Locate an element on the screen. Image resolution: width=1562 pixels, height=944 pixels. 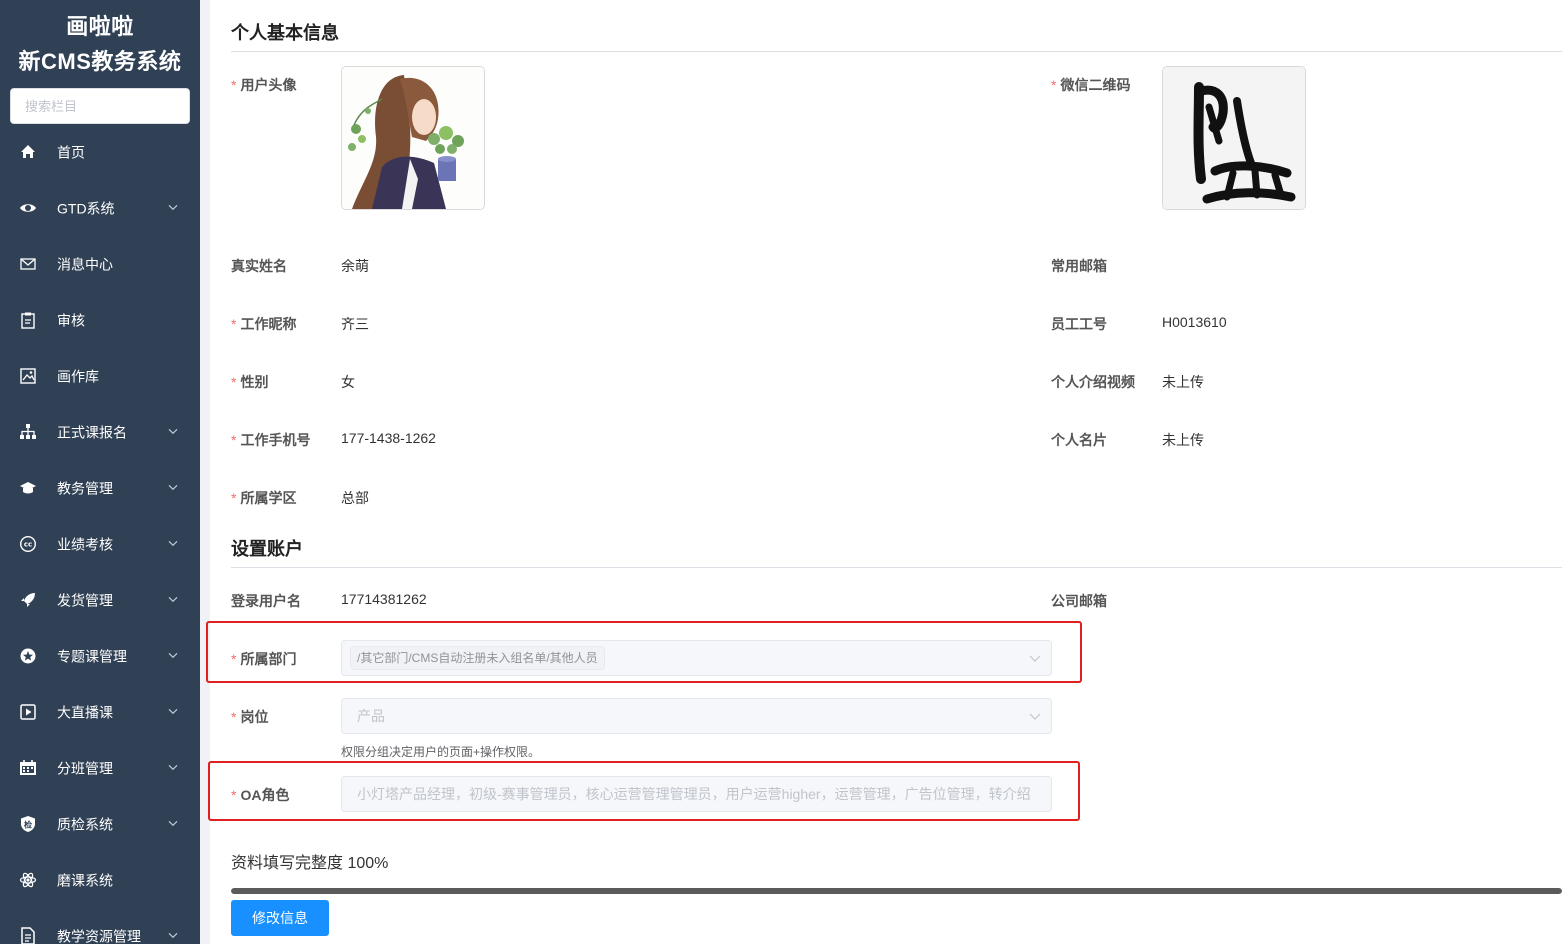
home-icon is located at coordinates (28, 152).